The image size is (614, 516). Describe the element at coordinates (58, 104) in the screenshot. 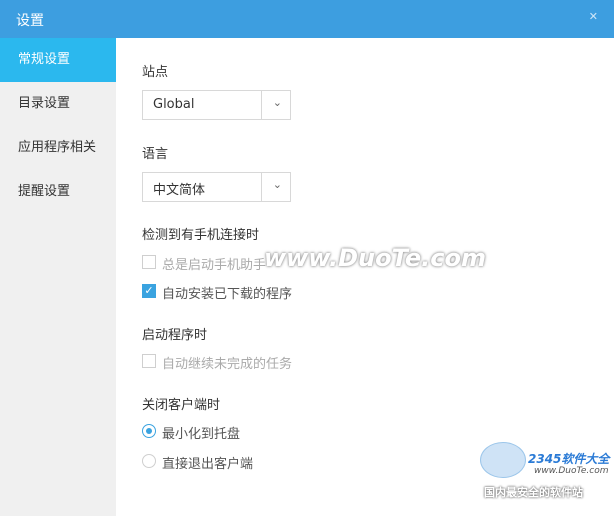

I see `sidebar-item-directory: 目录设置` at that location.